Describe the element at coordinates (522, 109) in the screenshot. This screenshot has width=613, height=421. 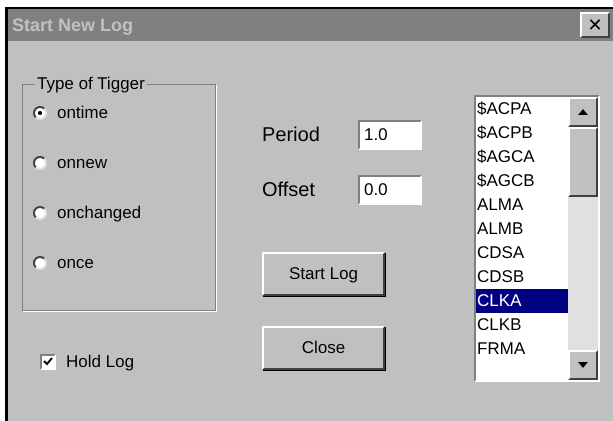
I see `list-item: $ACPA` at that location.